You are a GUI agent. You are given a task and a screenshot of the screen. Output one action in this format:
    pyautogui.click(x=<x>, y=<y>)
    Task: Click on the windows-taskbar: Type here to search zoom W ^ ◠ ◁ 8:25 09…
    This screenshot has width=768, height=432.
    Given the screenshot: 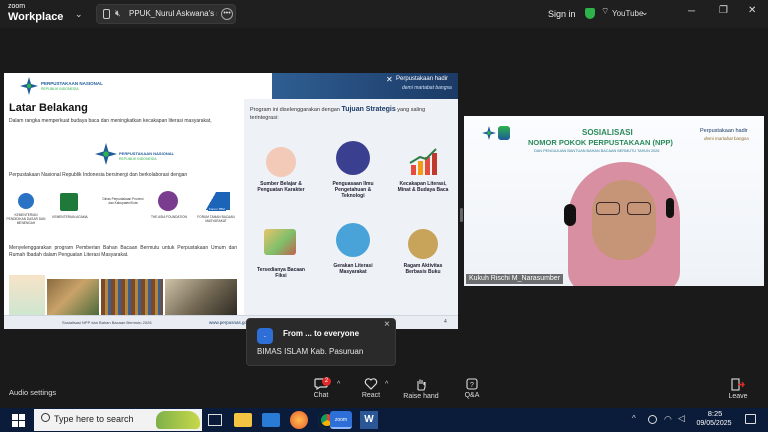 What is the action you would take?
    pyautogui.click(x=384, y=420)
    